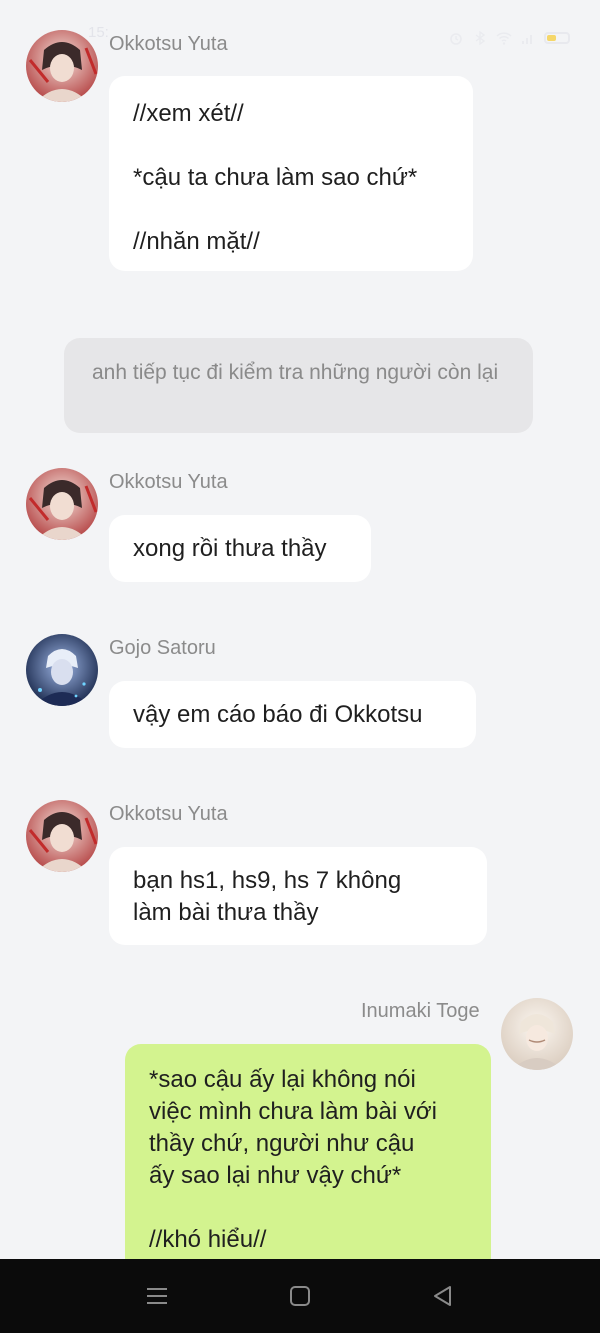 The image size is (600, 1333). Describe the element at coordinates (98, 32) in the screenshot. I see `status-time: 15:` at that location.